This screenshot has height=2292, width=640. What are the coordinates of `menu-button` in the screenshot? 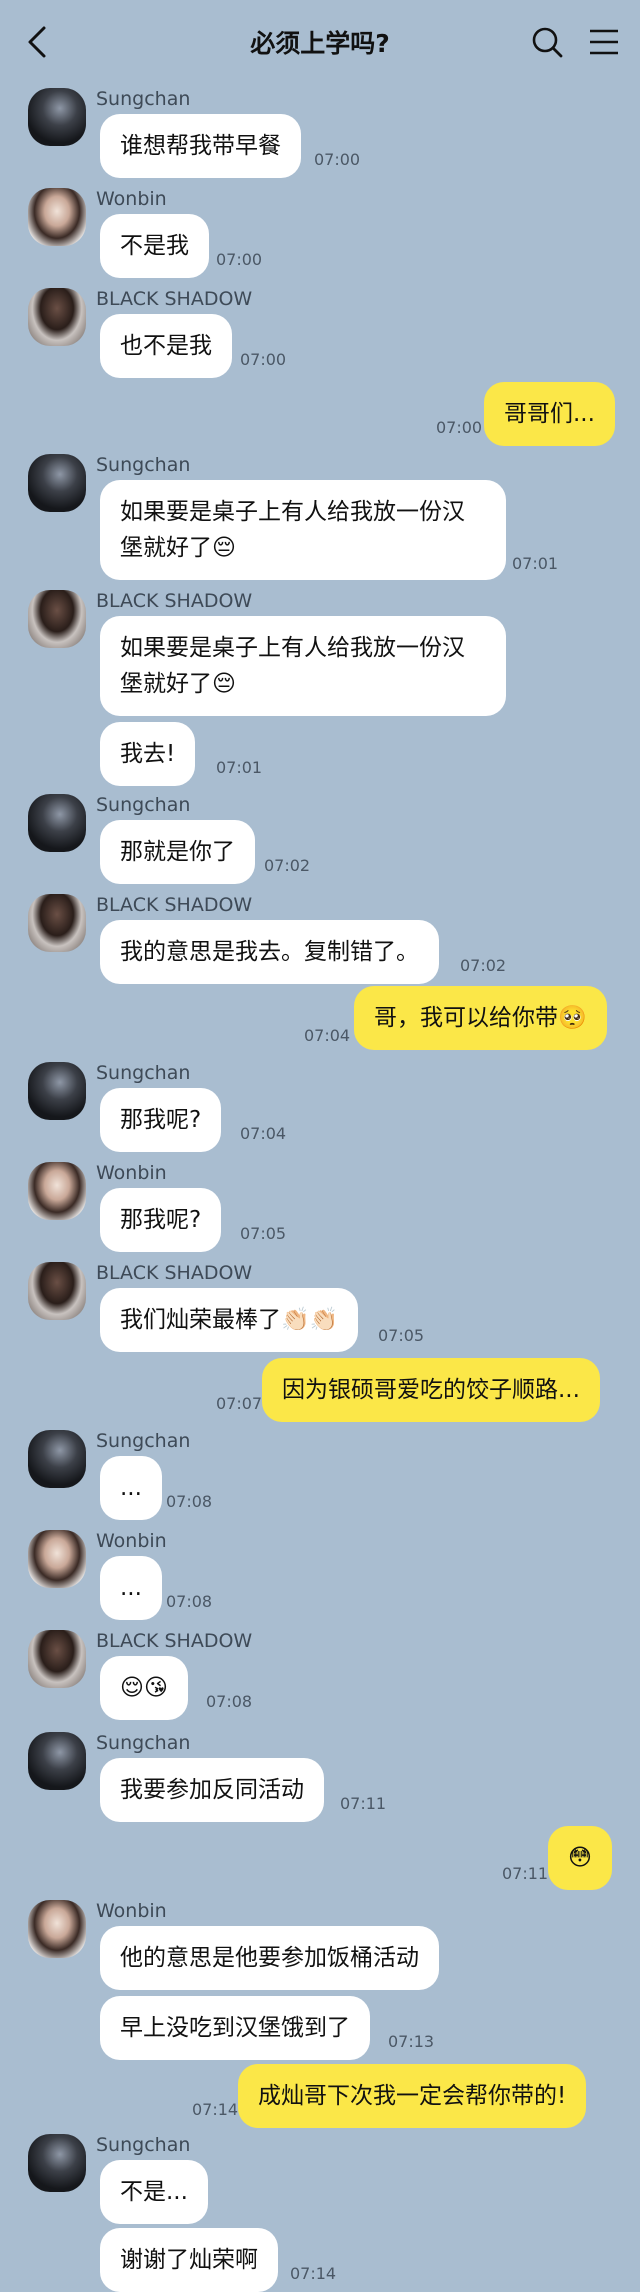 It's located at (604, 42).